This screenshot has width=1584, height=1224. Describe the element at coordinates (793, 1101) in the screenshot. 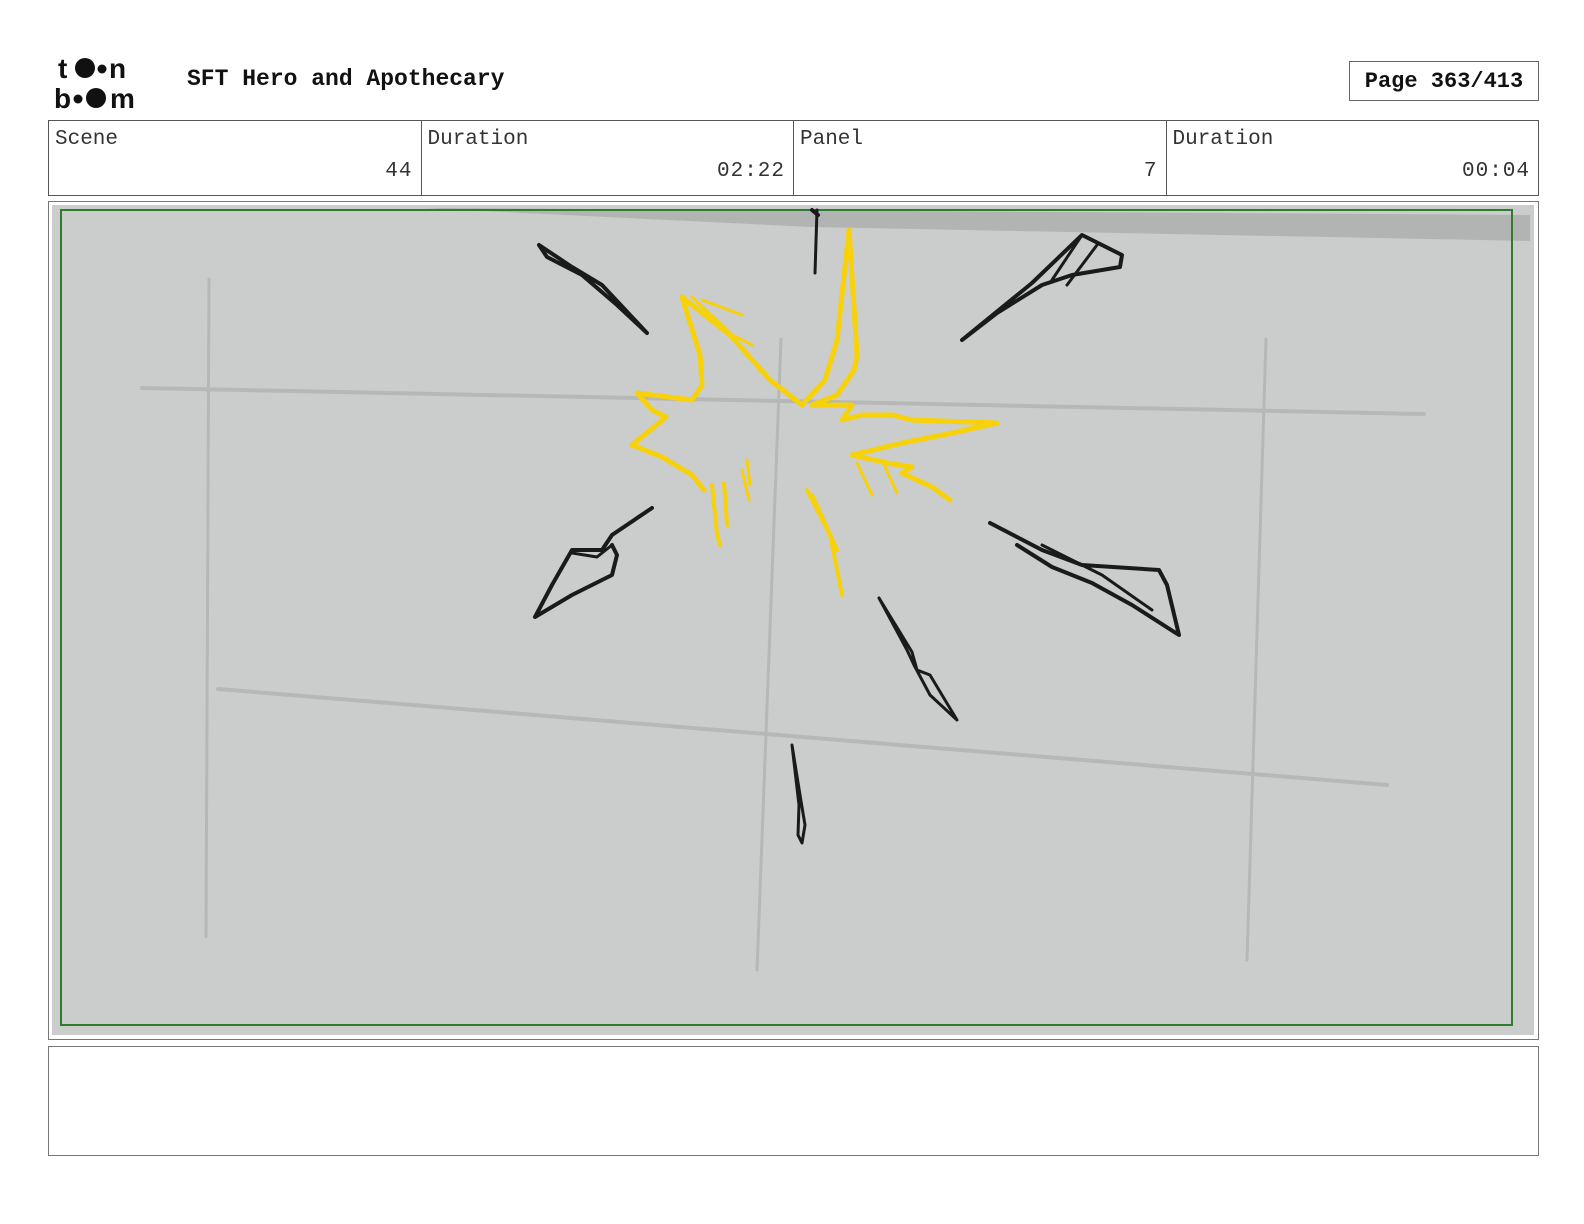

I see `panel-notes-box` at that location.